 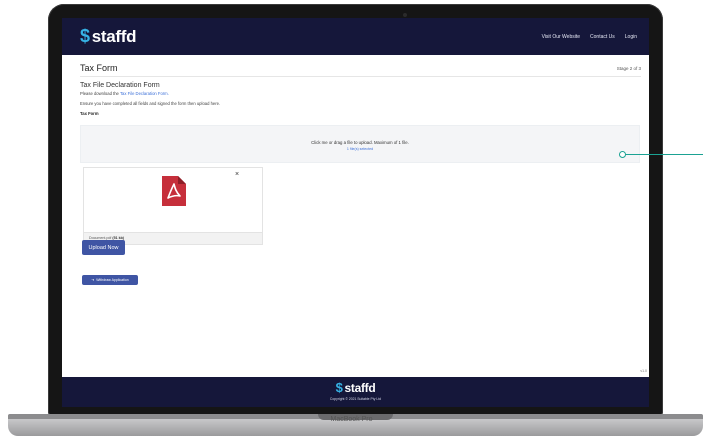 What do you see at coordinates (360, 387) in the screenshot?
I see `footer-brand: staffd` at bounding box center [360, 387].